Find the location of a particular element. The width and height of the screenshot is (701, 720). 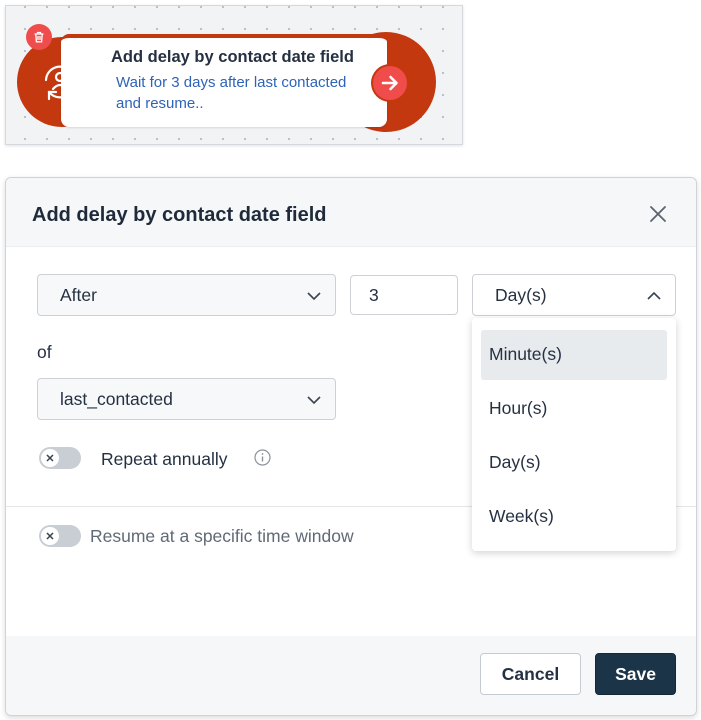

delay-amount-input is located at coordinates (404, 295).